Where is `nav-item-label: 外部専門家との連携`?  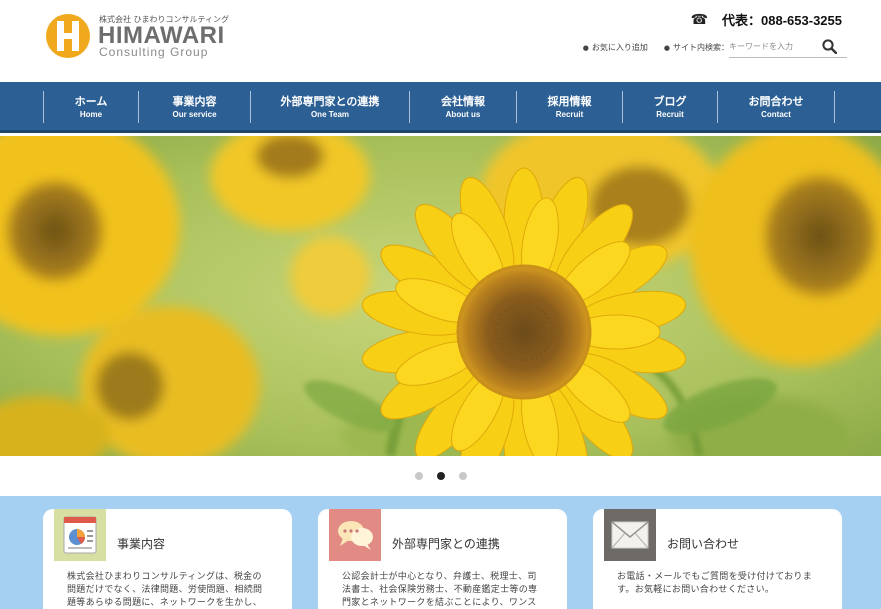 nav-item-label: 外部専門家との連携 is located at coordinates (330, 101).